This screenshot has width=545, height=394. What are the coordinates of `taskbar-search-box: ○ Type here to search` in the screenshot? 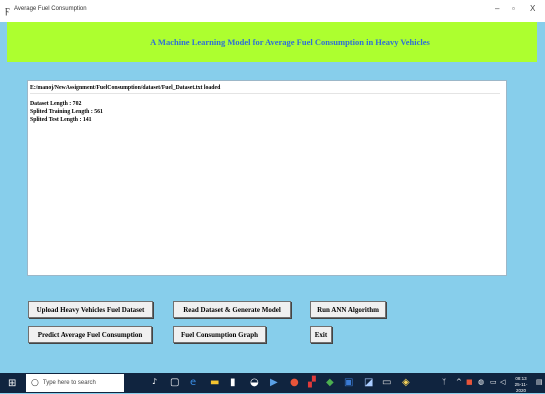 It's located at (75, 383).